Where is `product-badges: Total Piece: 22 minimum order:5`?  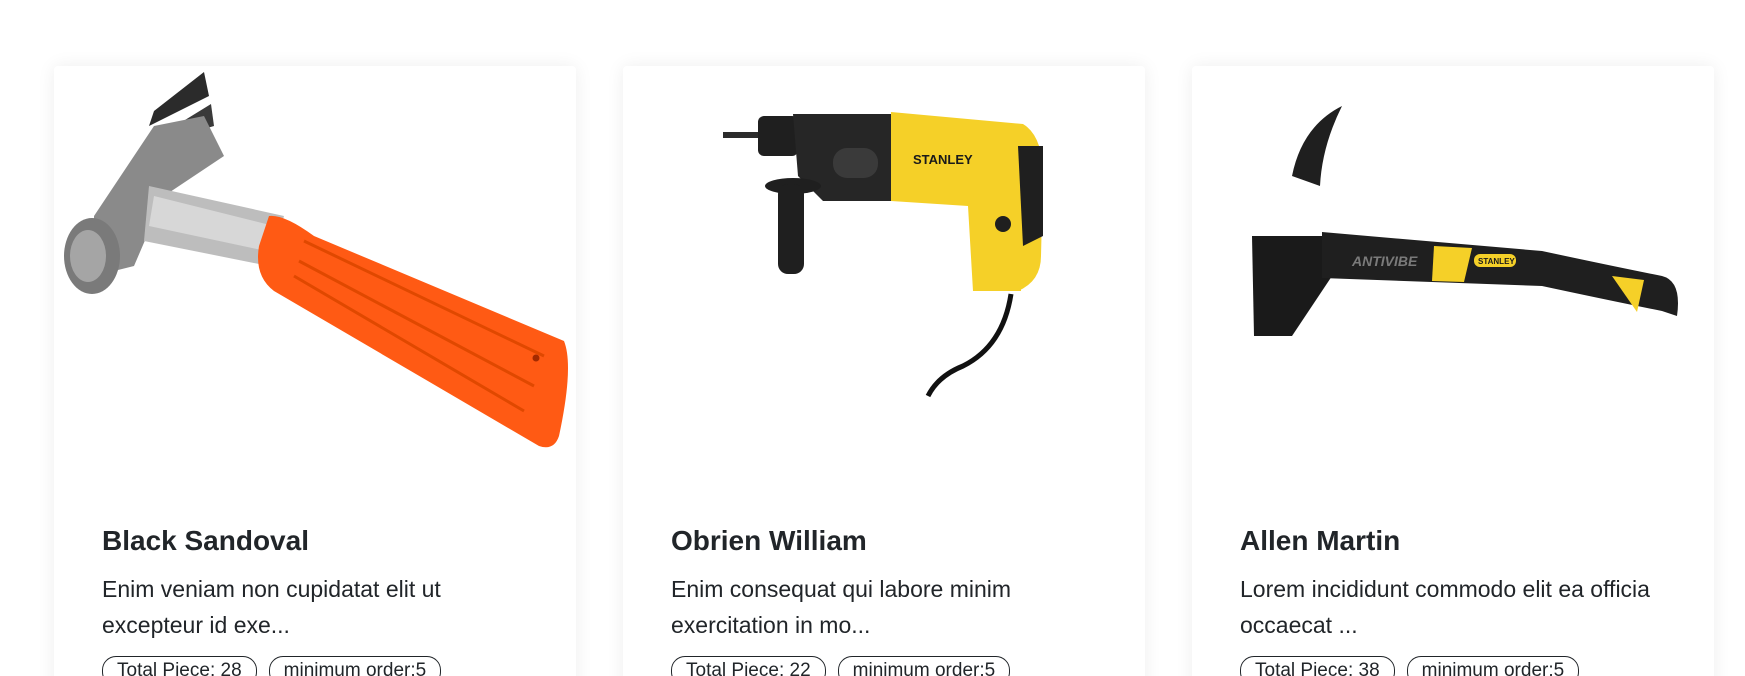 product-badges: Total Piece: 22 minimum order:5 is located at coordinates (841, 666).